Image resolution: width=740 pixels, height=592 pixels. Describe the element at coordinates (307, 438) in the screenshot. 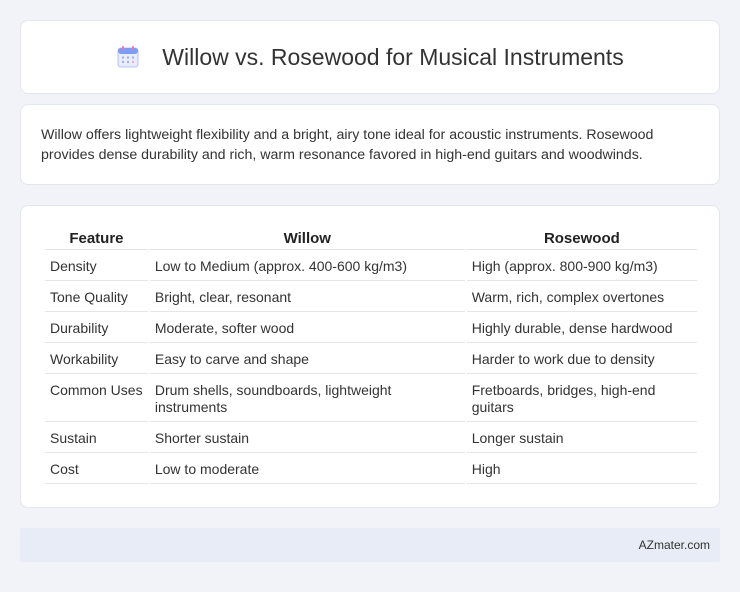

I see `willow-cell: Shorter sustain` at that location.